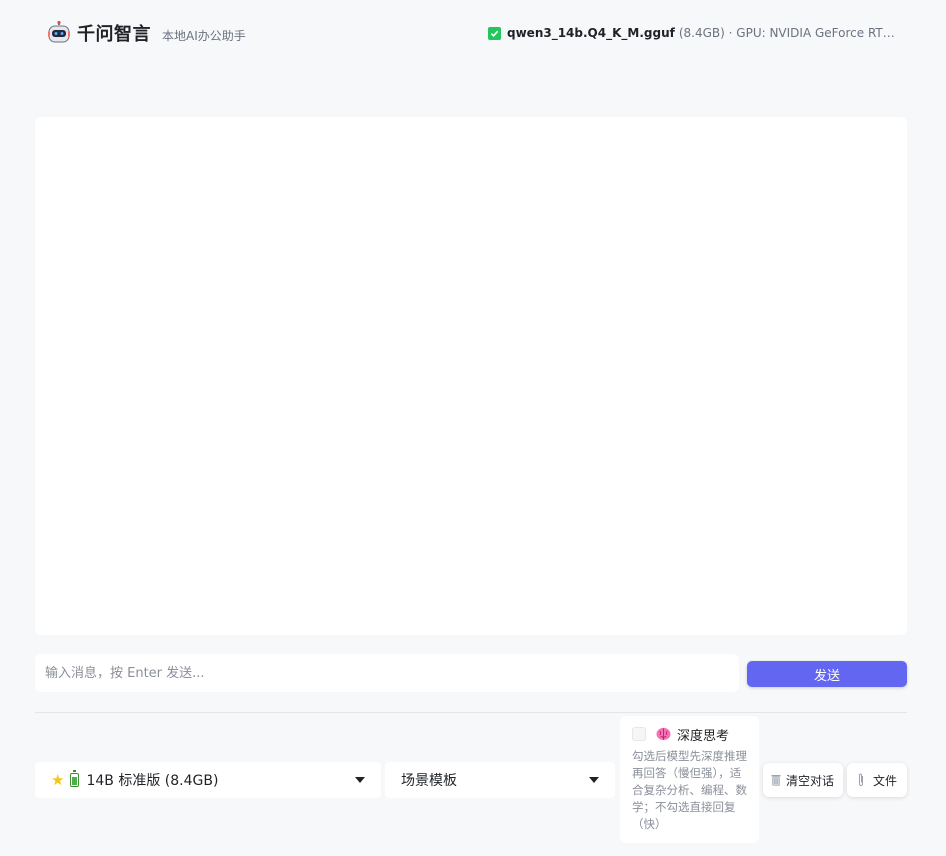 The height and width of the screenshot is (856, 946). I want to click on deep-think-header: 深度思考, so click(689, 735).